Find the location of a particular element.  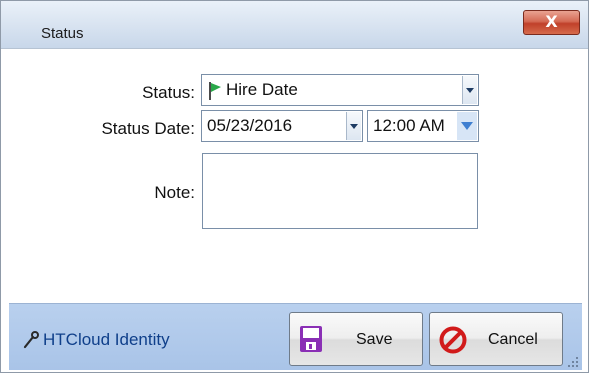

time-dropdown-button is located at coordinates (467, 126).